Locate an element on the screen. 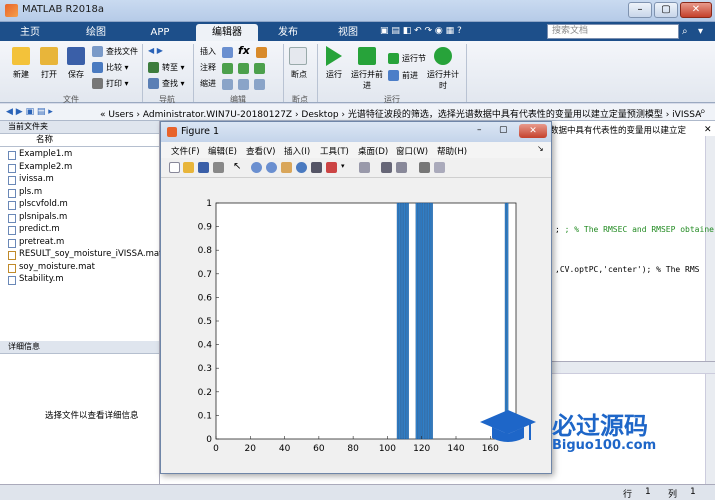 The image size is (715, 500). menu-insert: 插入(I) is located at coordinates (297, 151).